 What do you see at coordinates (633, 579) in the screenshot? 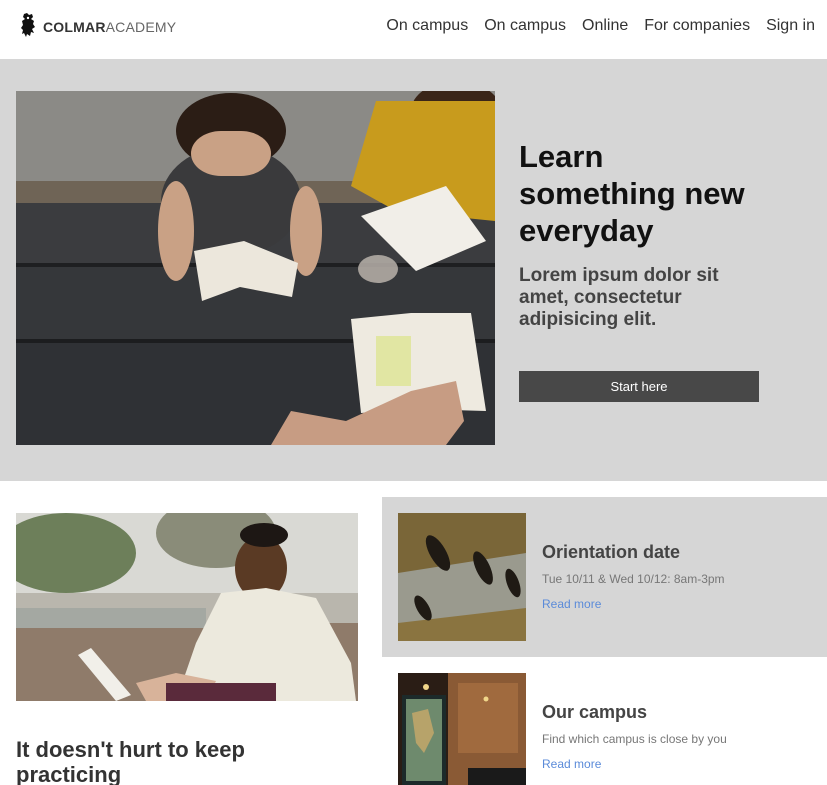
I see `event-desc: Tue 10/11 & Wed 10/12: 8am-3pm` at bounding box center [633, 579].